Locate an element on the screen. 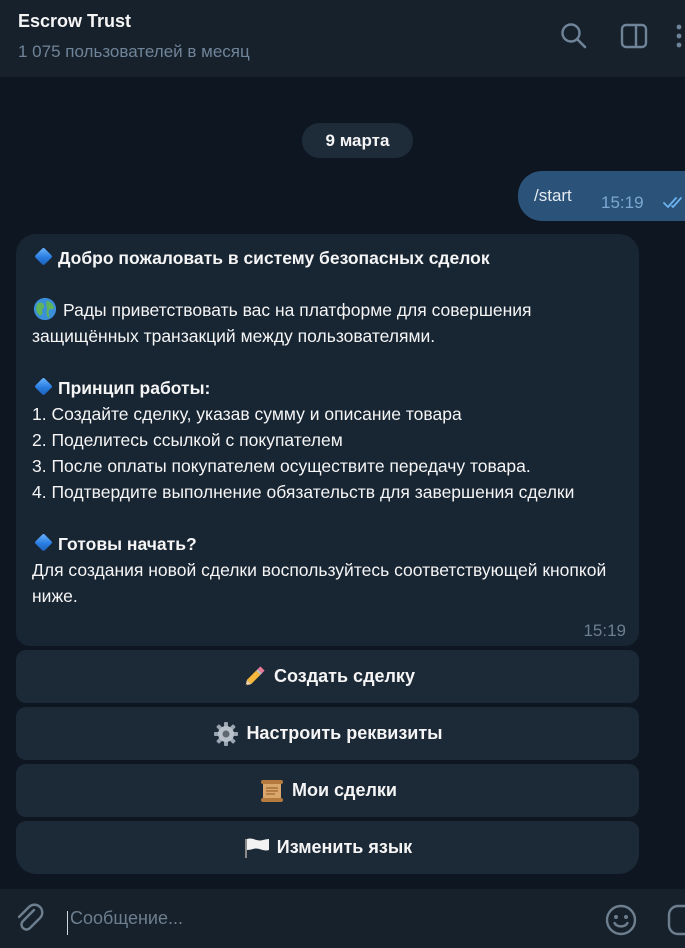 Image resolution: width=685 pixels, height=948 pixels. chat-title: Escrow Trust is located at coordinates (74, 21).